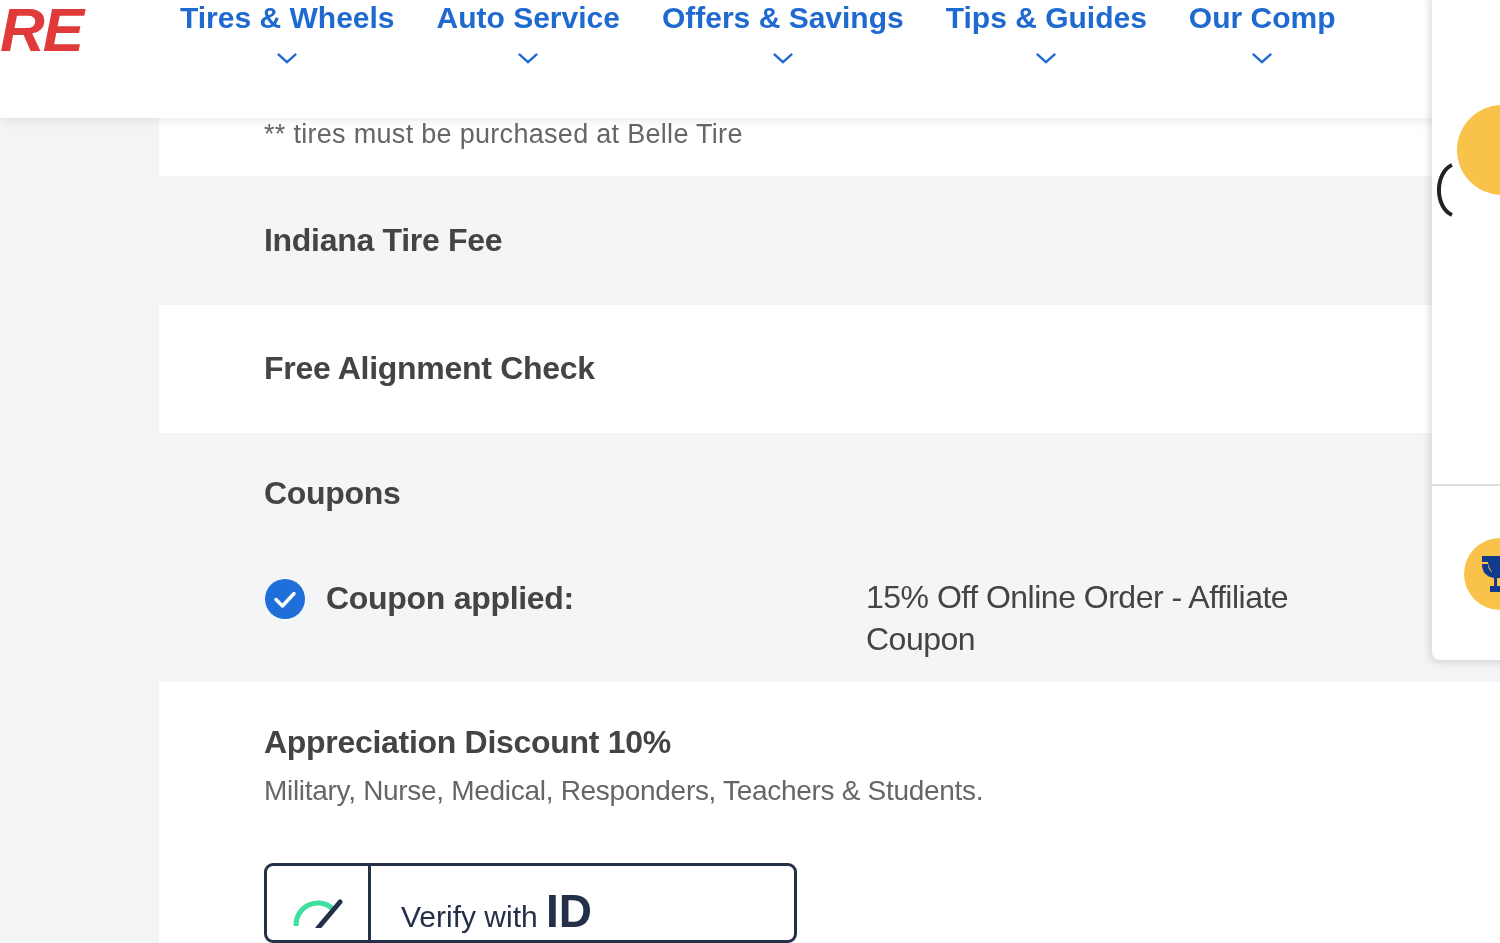 This screenshot has height=943, width=1500. What do you see at coordinates (333, 494) in the screenshot?
I see `row-title: Coupons` at bounding box center [333, 494].